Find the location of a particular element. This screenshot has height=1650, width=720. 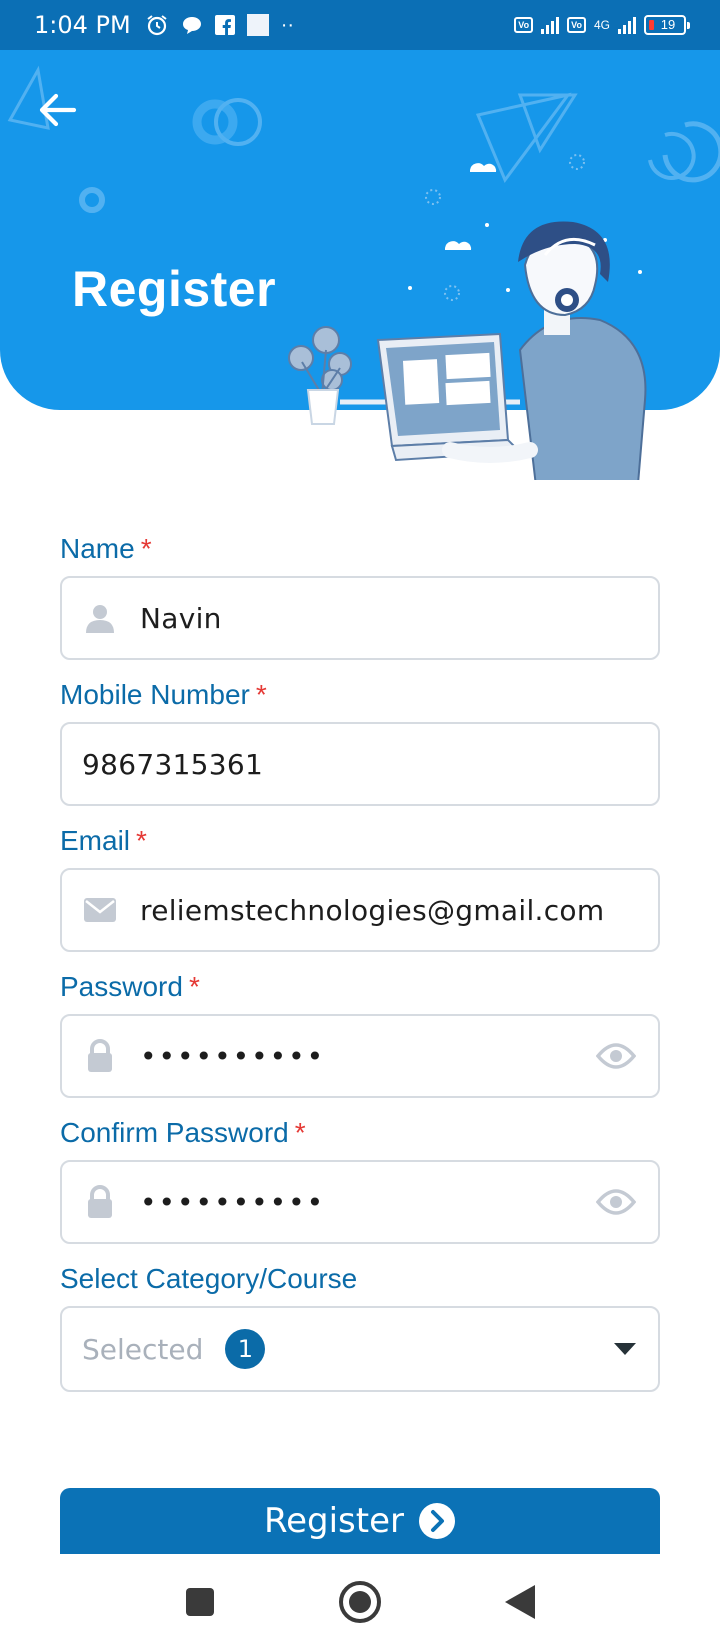

email-field is located at coordinates (360, 910).